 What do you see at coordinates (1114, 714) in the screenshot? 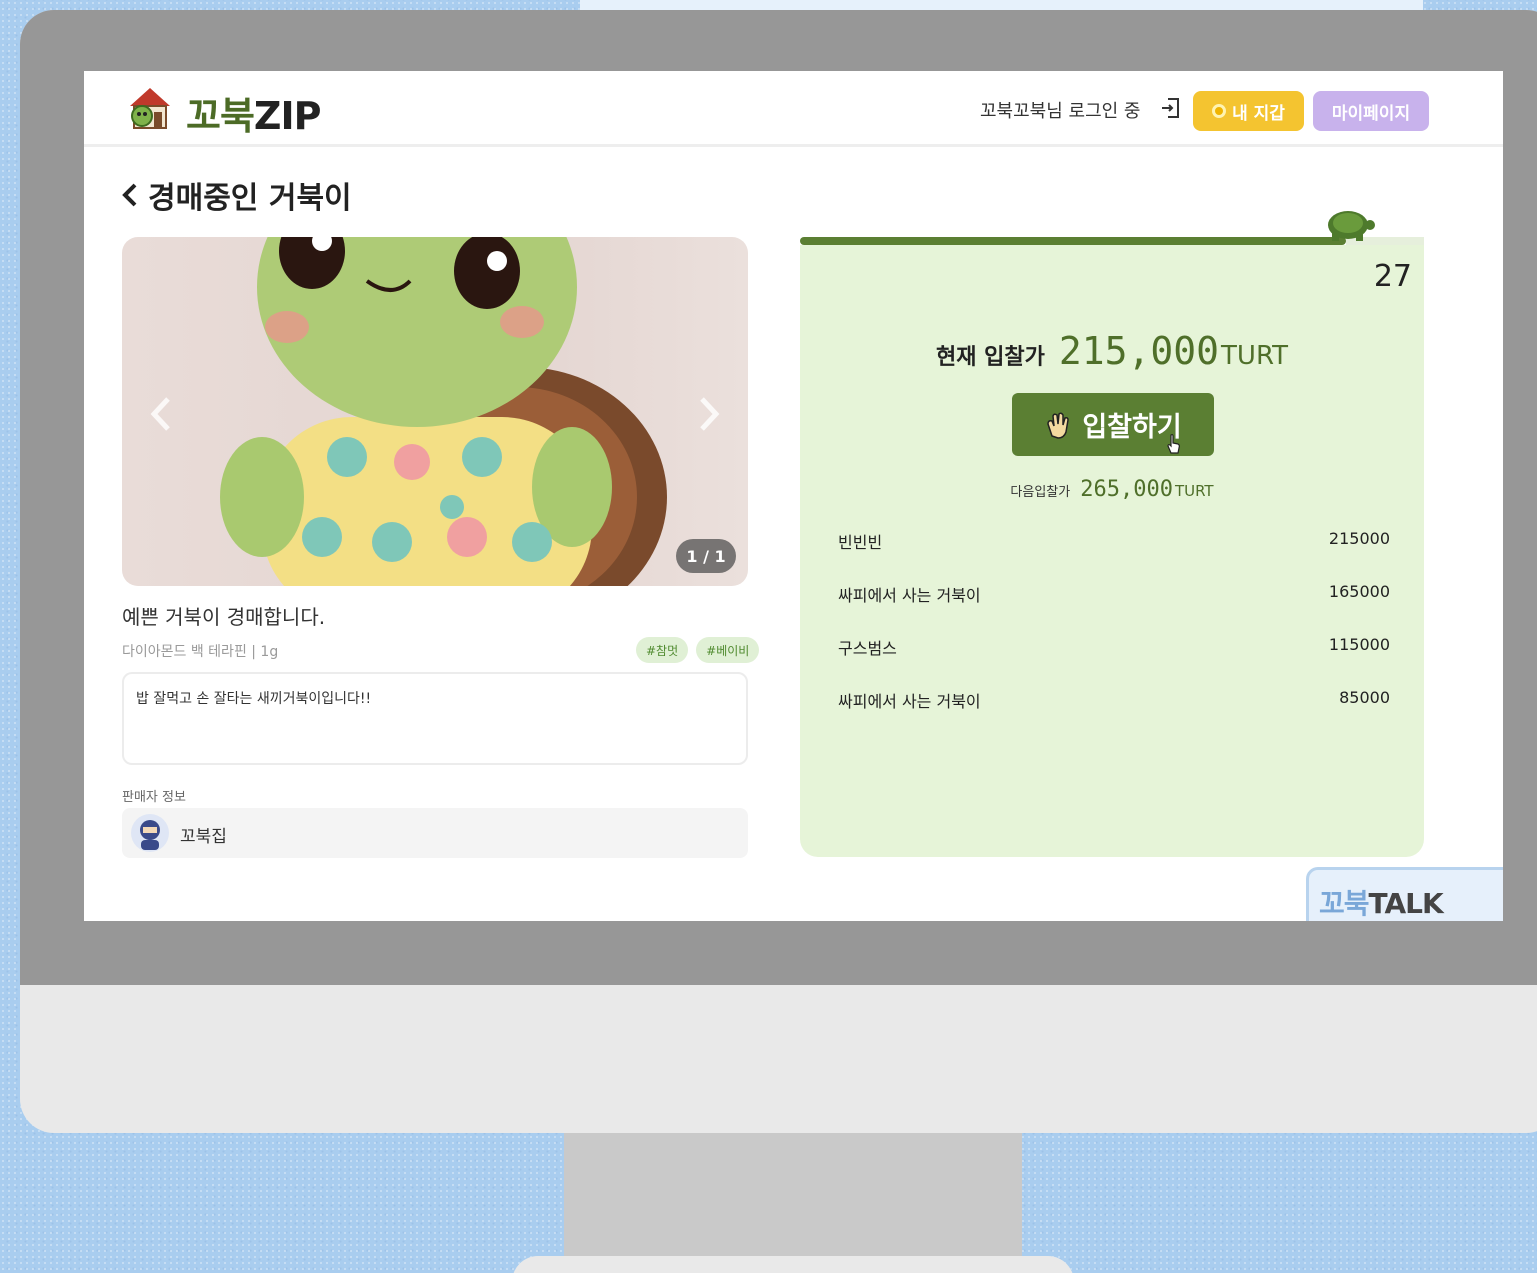
I see `list-item: 싸피에서 사는 거북이 85000` at bounding box center [1114, 714].